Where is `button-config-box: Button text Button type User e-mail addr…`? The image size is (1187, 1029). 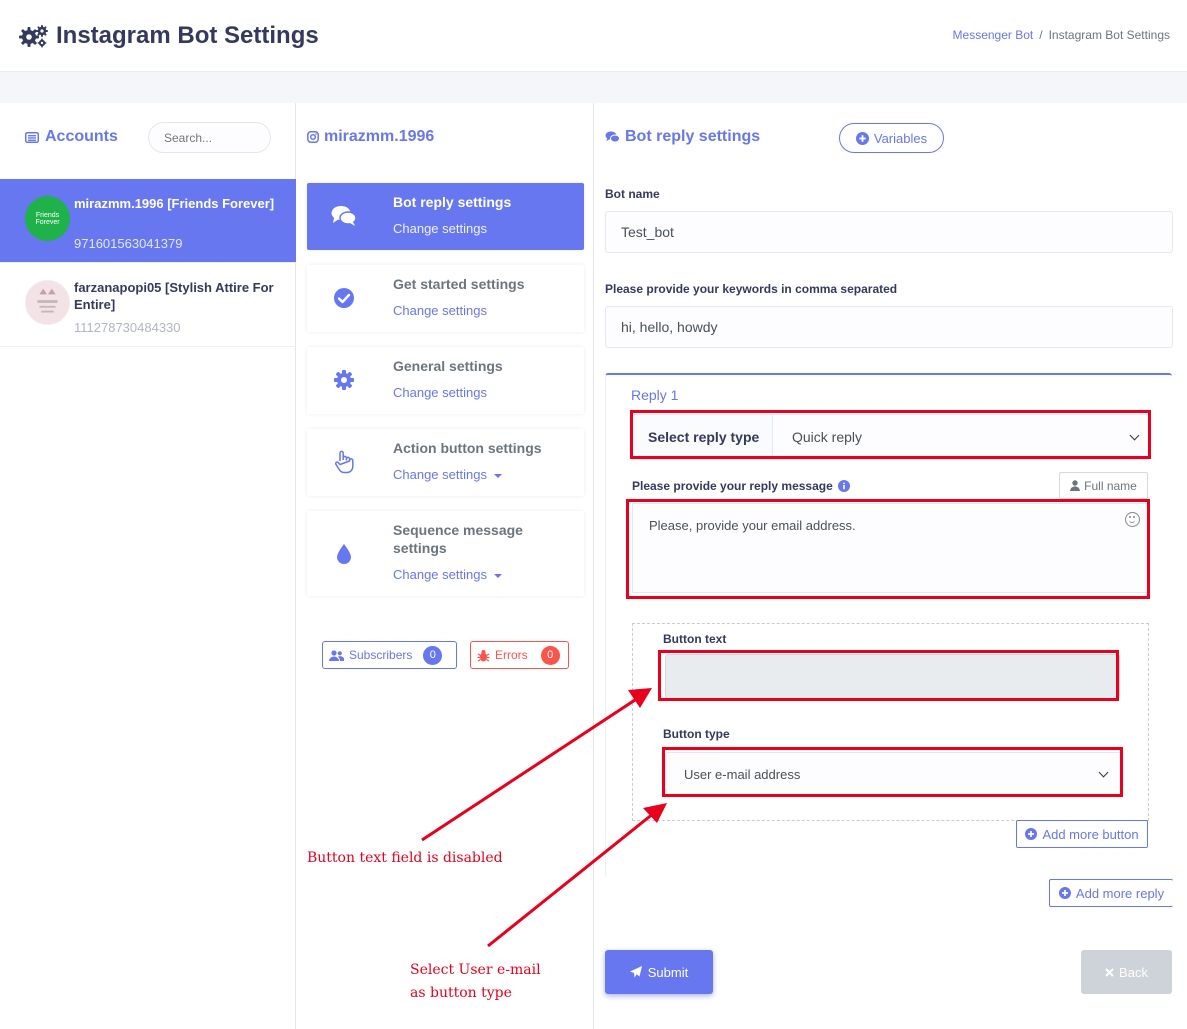 button-config-box: Button text Button type User e-mail addr… is located at coordinates (890, 722).